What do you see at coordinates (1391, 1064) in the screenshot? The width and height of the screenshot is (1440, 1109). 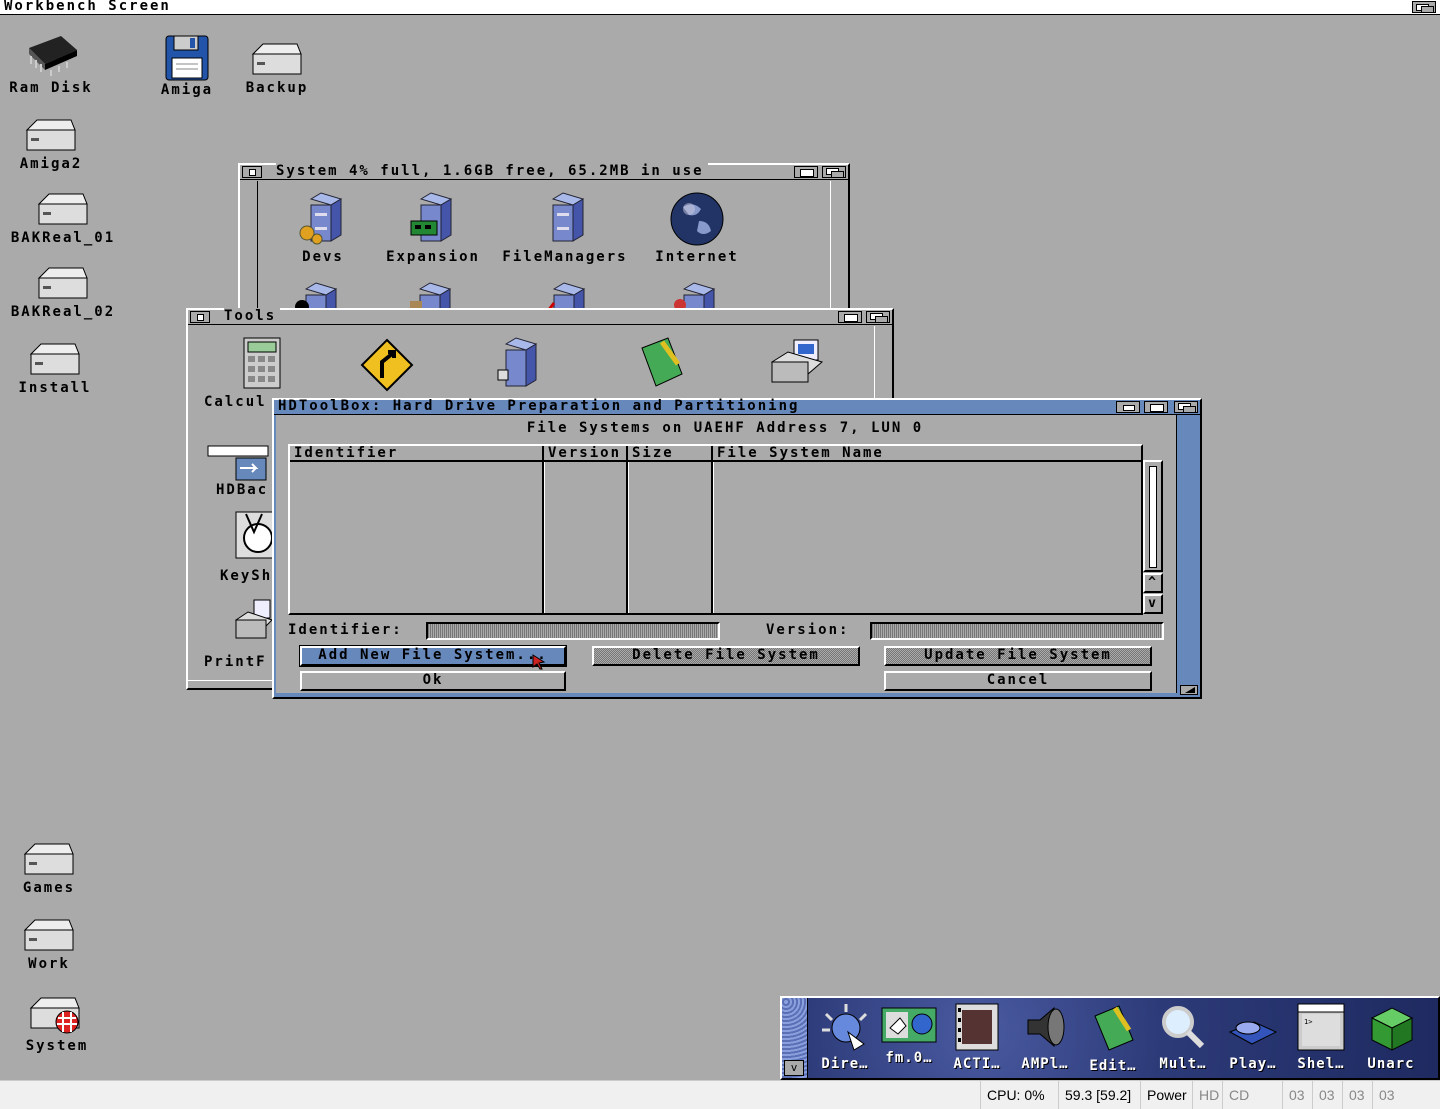 I see `dock-item-label: Unarc` at bounding box center [1391, 1064].